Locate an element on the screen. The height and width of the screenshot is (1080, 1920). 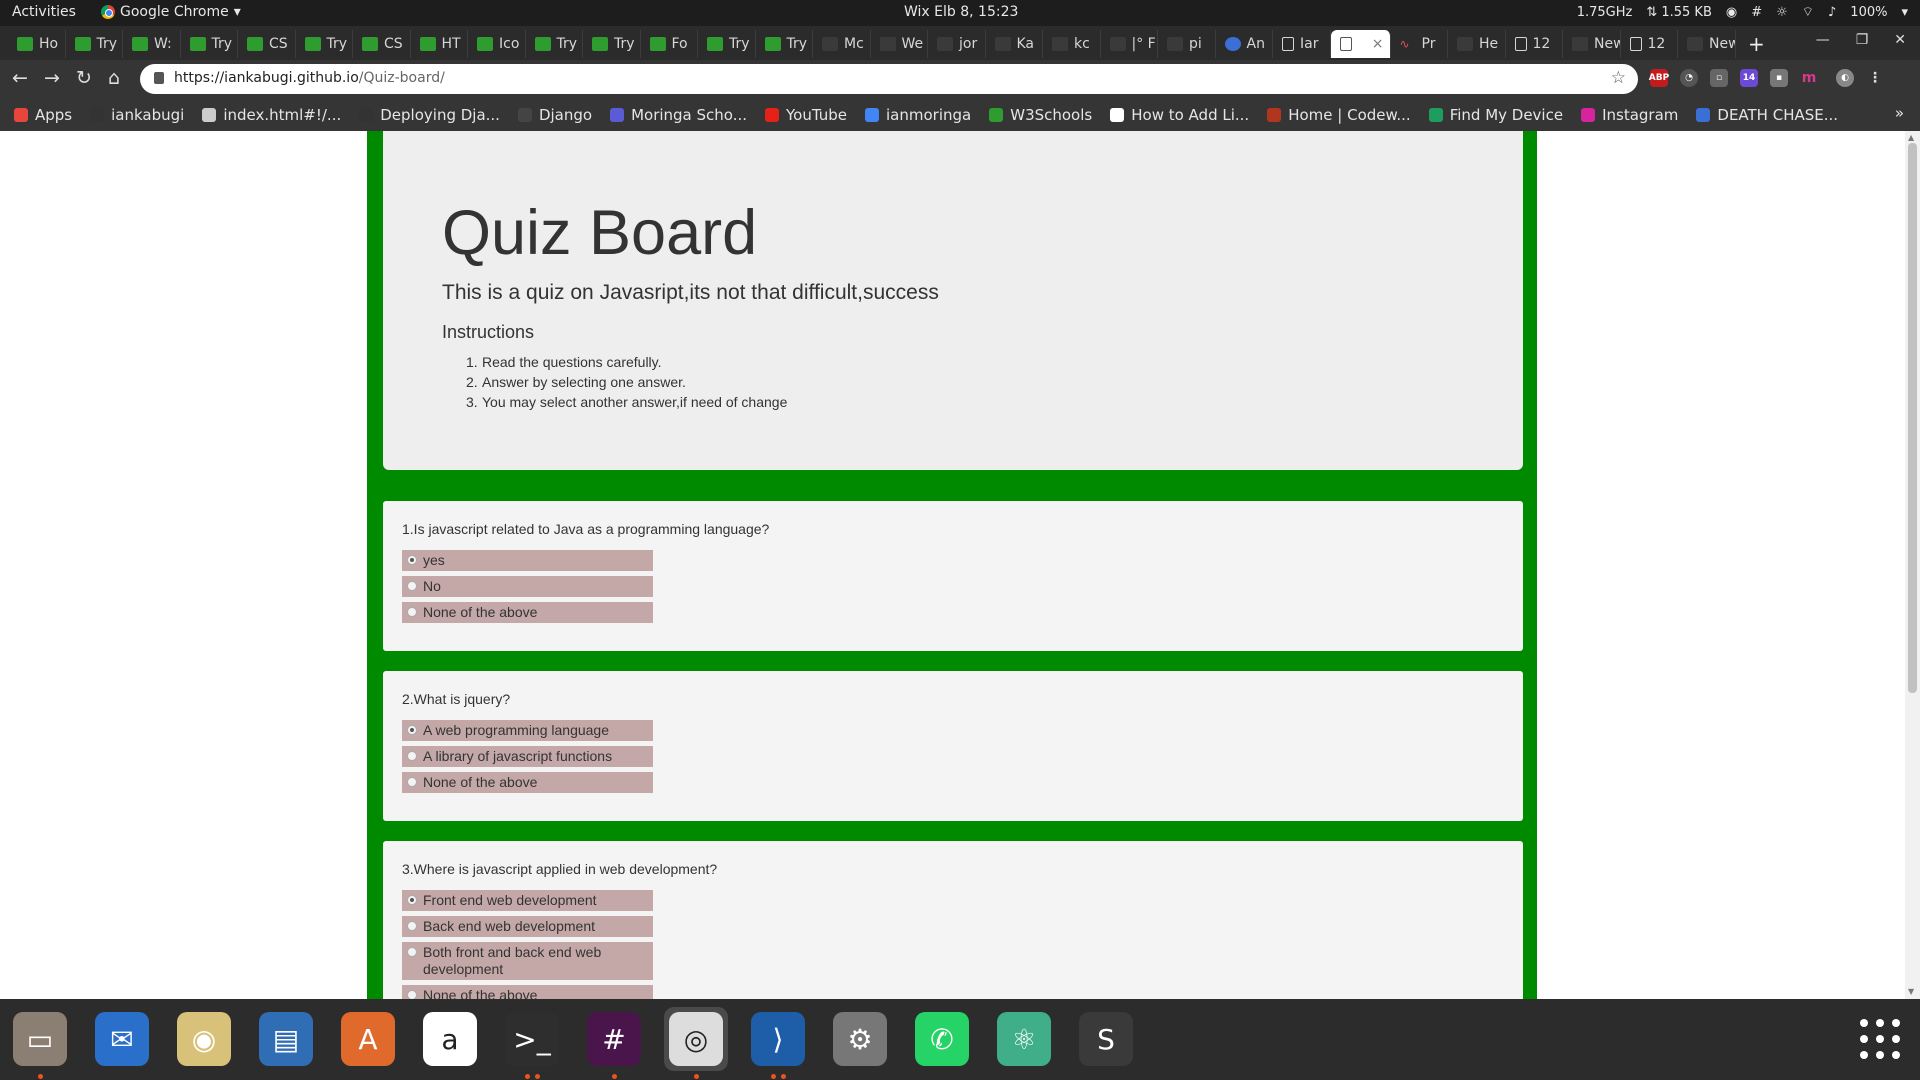
sublime-launcher: S is located at coordinates (1106, 1039).